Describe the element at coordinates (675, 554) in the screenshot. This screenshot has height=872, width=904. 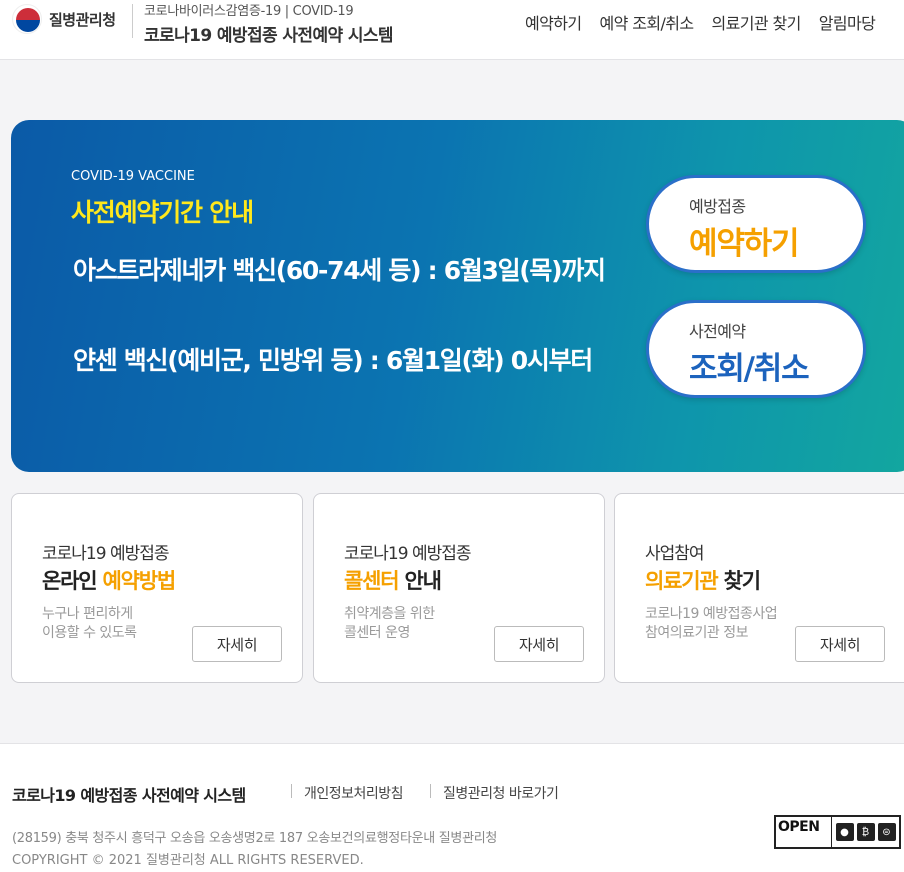
I see `card-kicker: 사업참여` at that location.